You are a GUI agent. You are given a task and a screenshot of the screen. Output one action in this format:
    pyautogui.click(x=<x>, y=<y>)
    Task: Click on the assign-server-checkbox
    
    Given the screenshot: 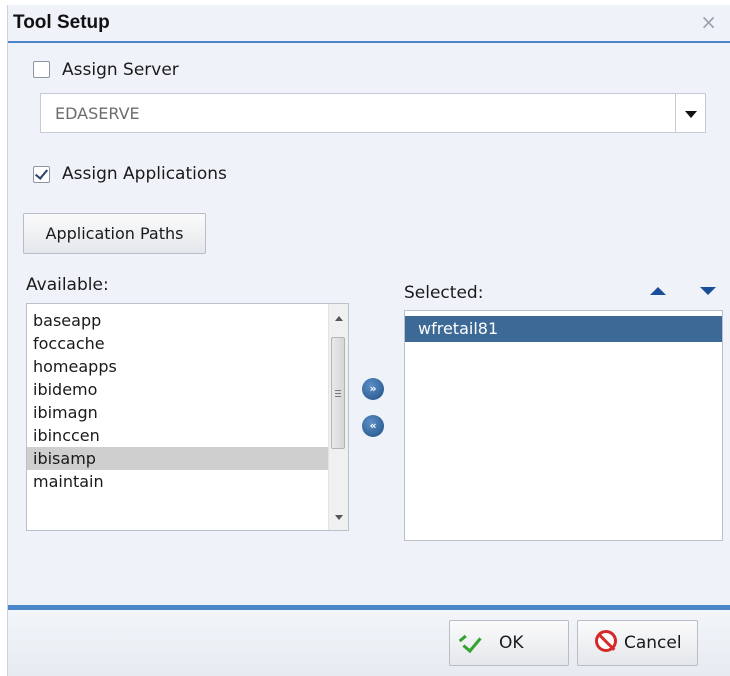 What is the action you would take?
    pyautogui.click(x=41, y=69)
    